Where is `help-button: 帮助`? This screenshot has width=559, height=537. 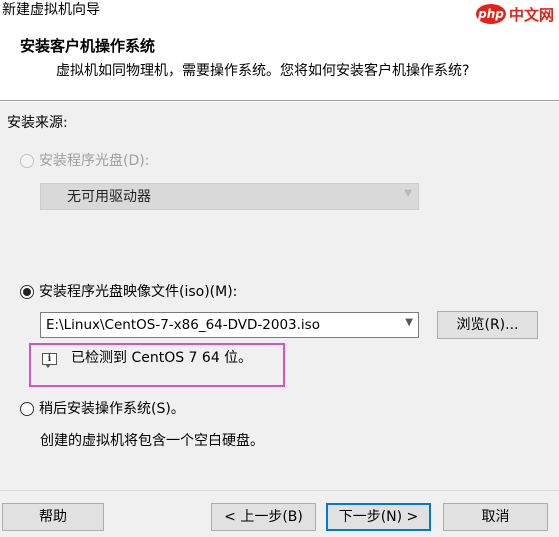 help-button: 帮助 is located at coordinates (53, 517).